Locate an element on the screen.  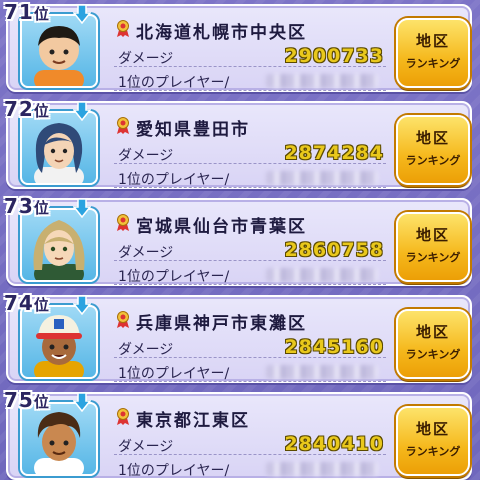
rank-number: 72位 is located at coordinates (27, 109).